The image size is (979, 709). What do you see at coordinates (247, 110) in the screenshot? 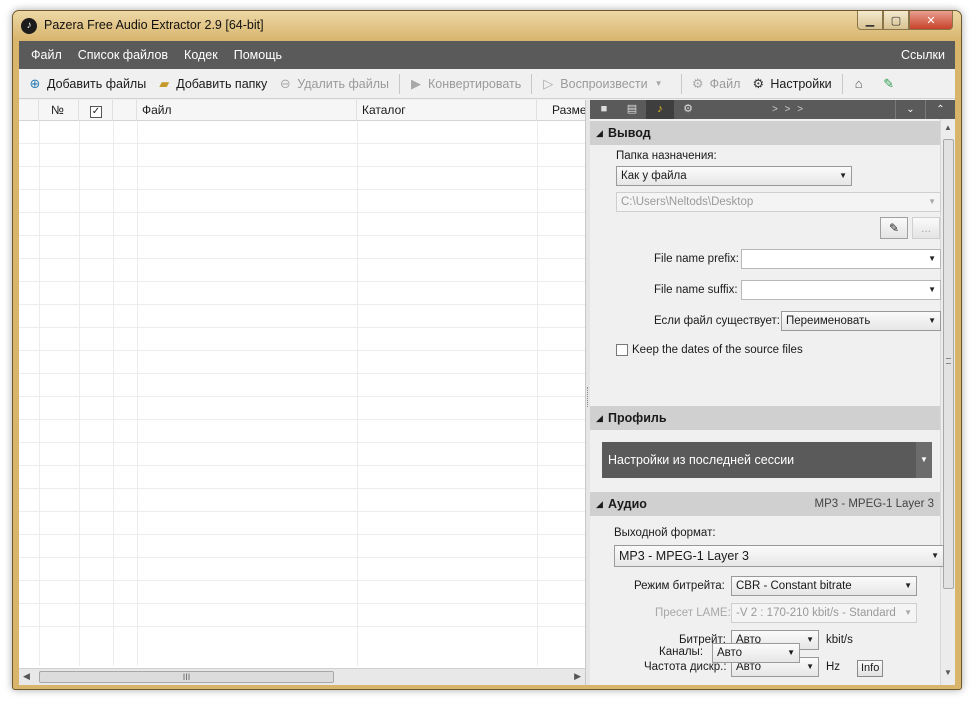
I see `column-file: Файл` at bounding box center [247, 110].